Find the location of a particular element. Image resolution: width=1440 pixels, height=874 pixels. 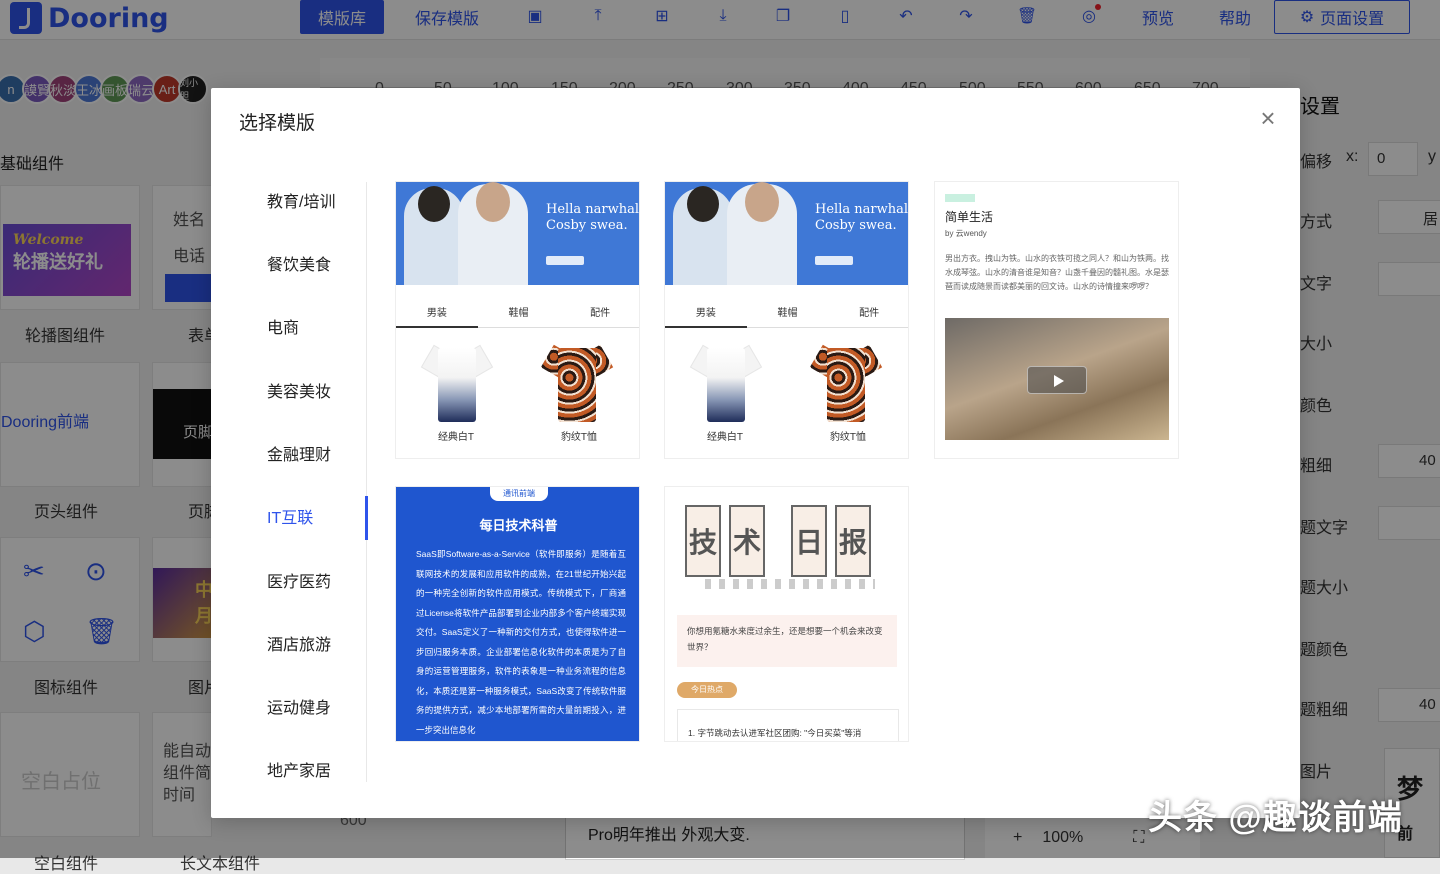

watermark: 头条 @趣谈前端 is located at coordinates (1275, 814).